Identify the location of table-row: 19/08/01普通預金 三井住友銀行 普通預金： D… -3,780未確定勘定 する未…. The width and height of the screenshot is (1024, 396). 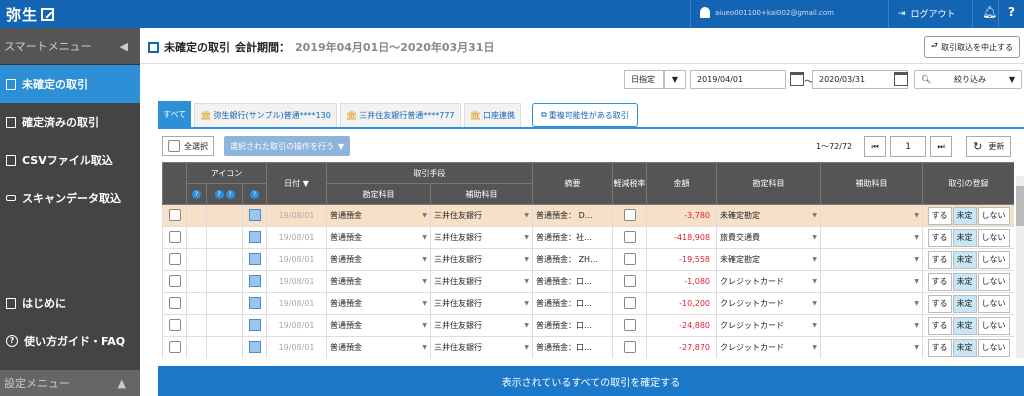
(588, 215).